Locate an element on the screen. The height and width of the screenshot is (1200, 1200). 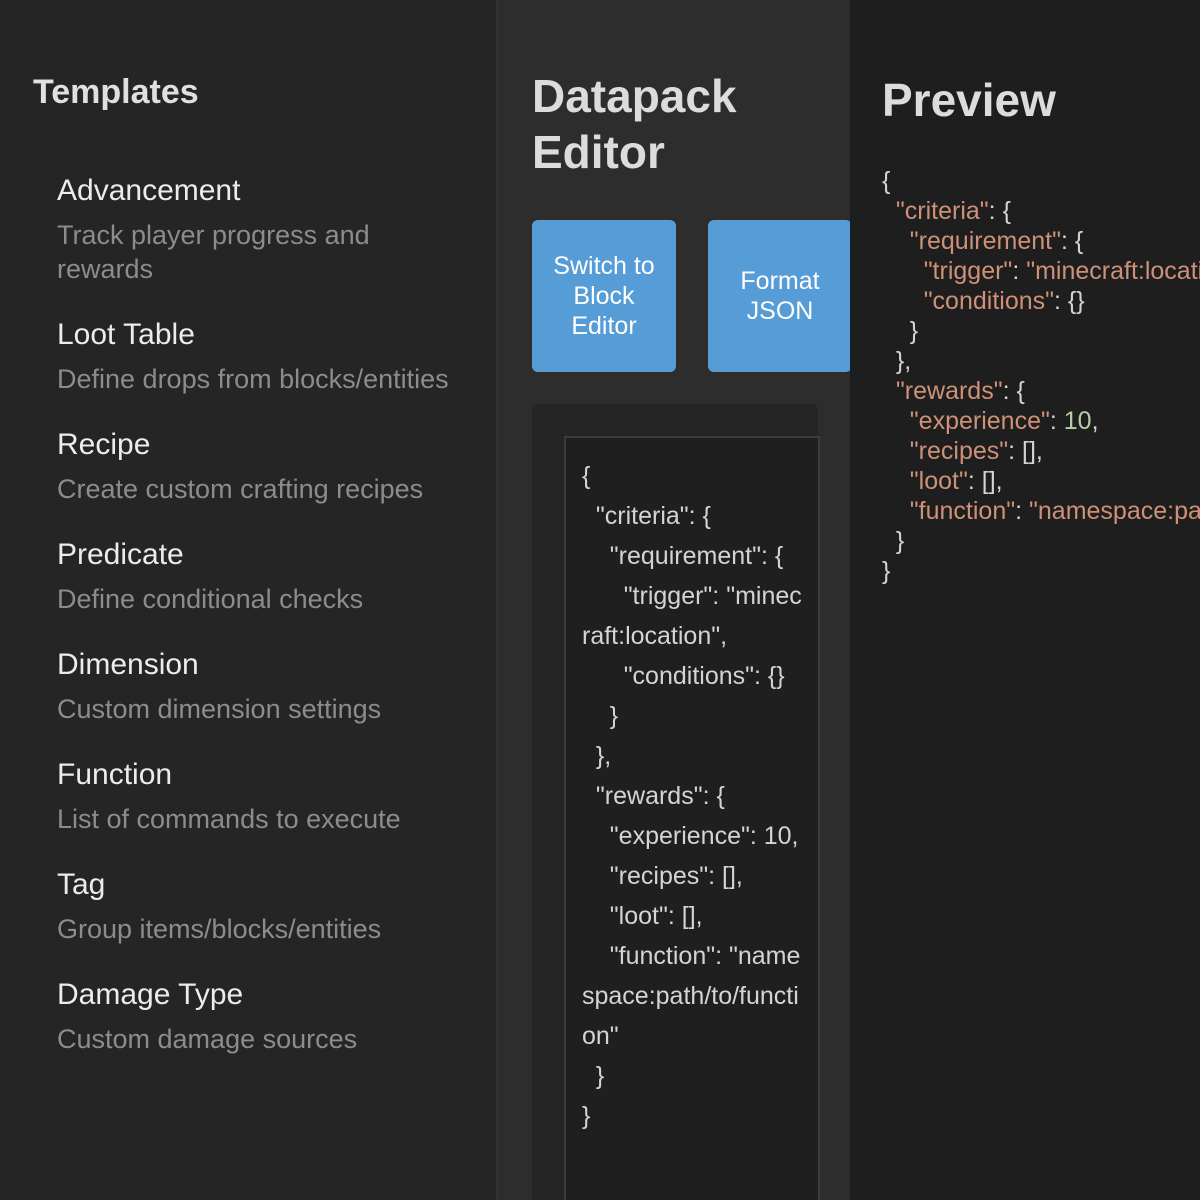
json-preview-line: { is located at coordinates (1041, 181).